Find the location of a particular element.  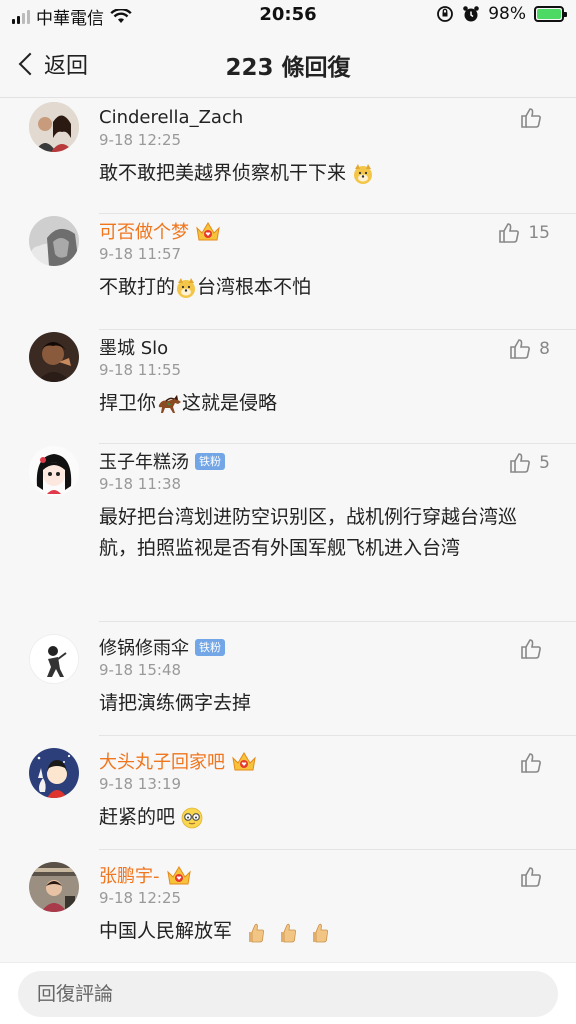

battery-icon is located at coordinates (550, 14).